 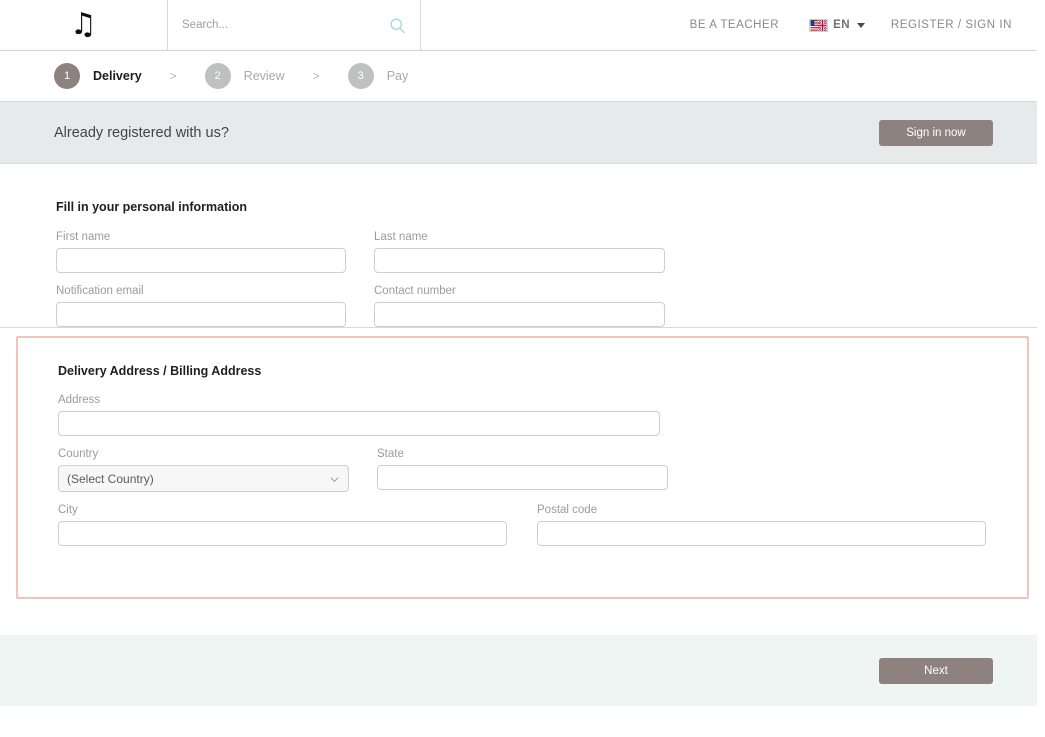 I want to click on address-field: Address, so click(x=359, y=415).